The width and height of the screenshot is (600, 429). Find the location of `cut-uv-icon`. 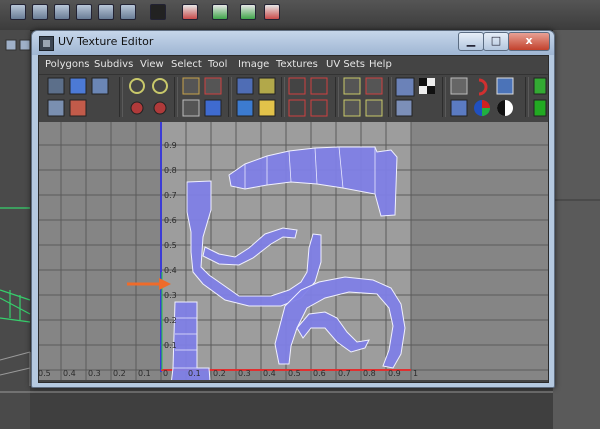

cut-uv-icon is located at coordinates (191, 86).